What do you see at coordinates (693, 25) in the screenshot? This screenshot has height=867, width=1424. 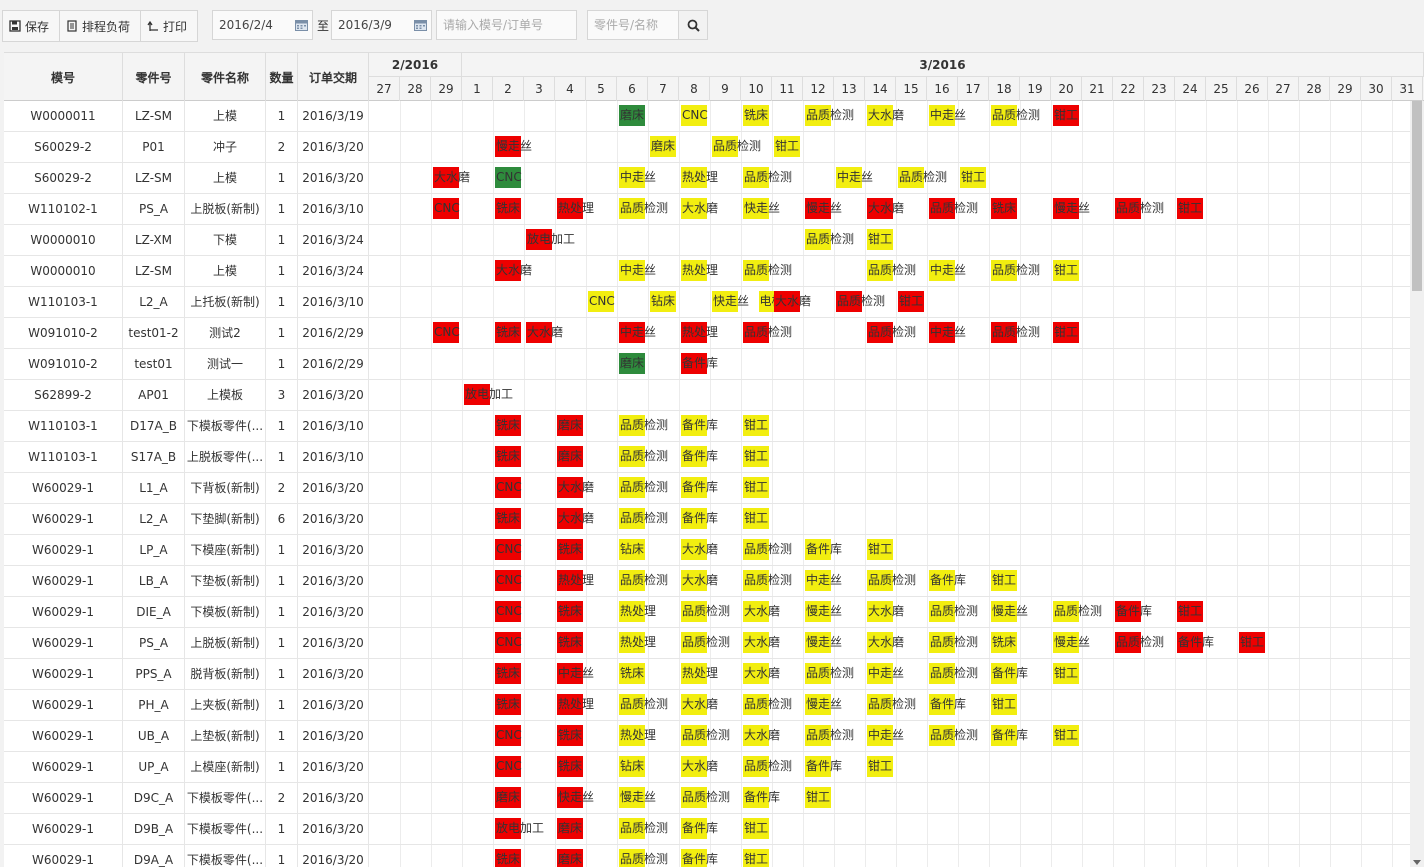 I see `search-button` at bounding box center [693, 25].